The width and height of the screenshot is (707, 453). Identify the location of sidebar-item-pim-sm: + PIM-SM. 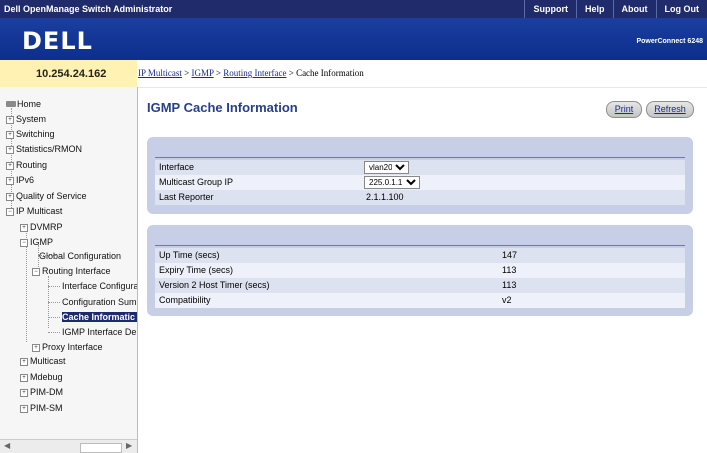
(41, 408).